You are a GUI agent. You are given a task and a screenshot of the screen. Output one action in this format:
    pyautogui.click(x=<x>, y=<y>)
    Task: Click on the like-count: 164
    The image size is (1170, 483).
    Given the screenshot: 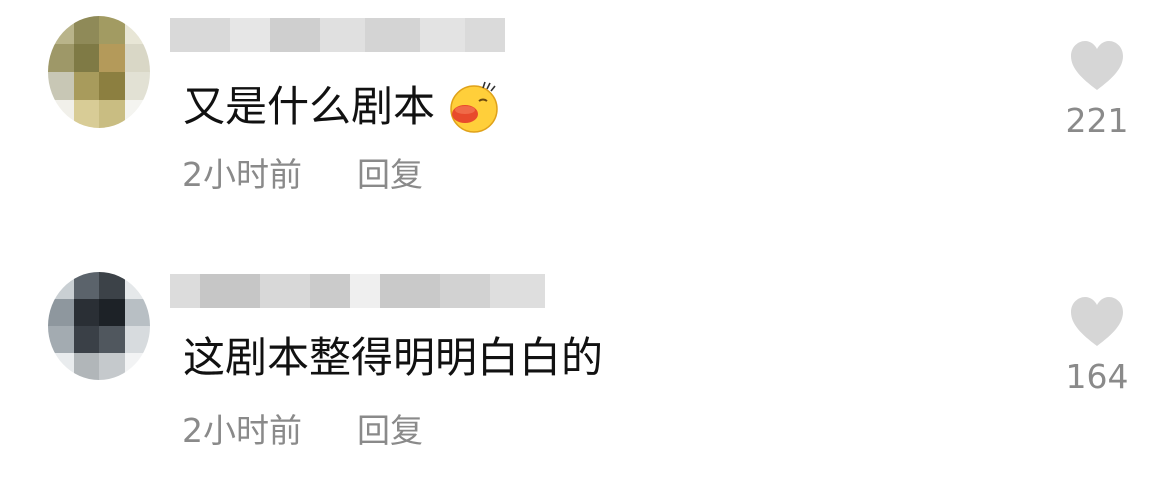 What is the action you would take?
    pyautogui.click(x=1097, y=376)
    